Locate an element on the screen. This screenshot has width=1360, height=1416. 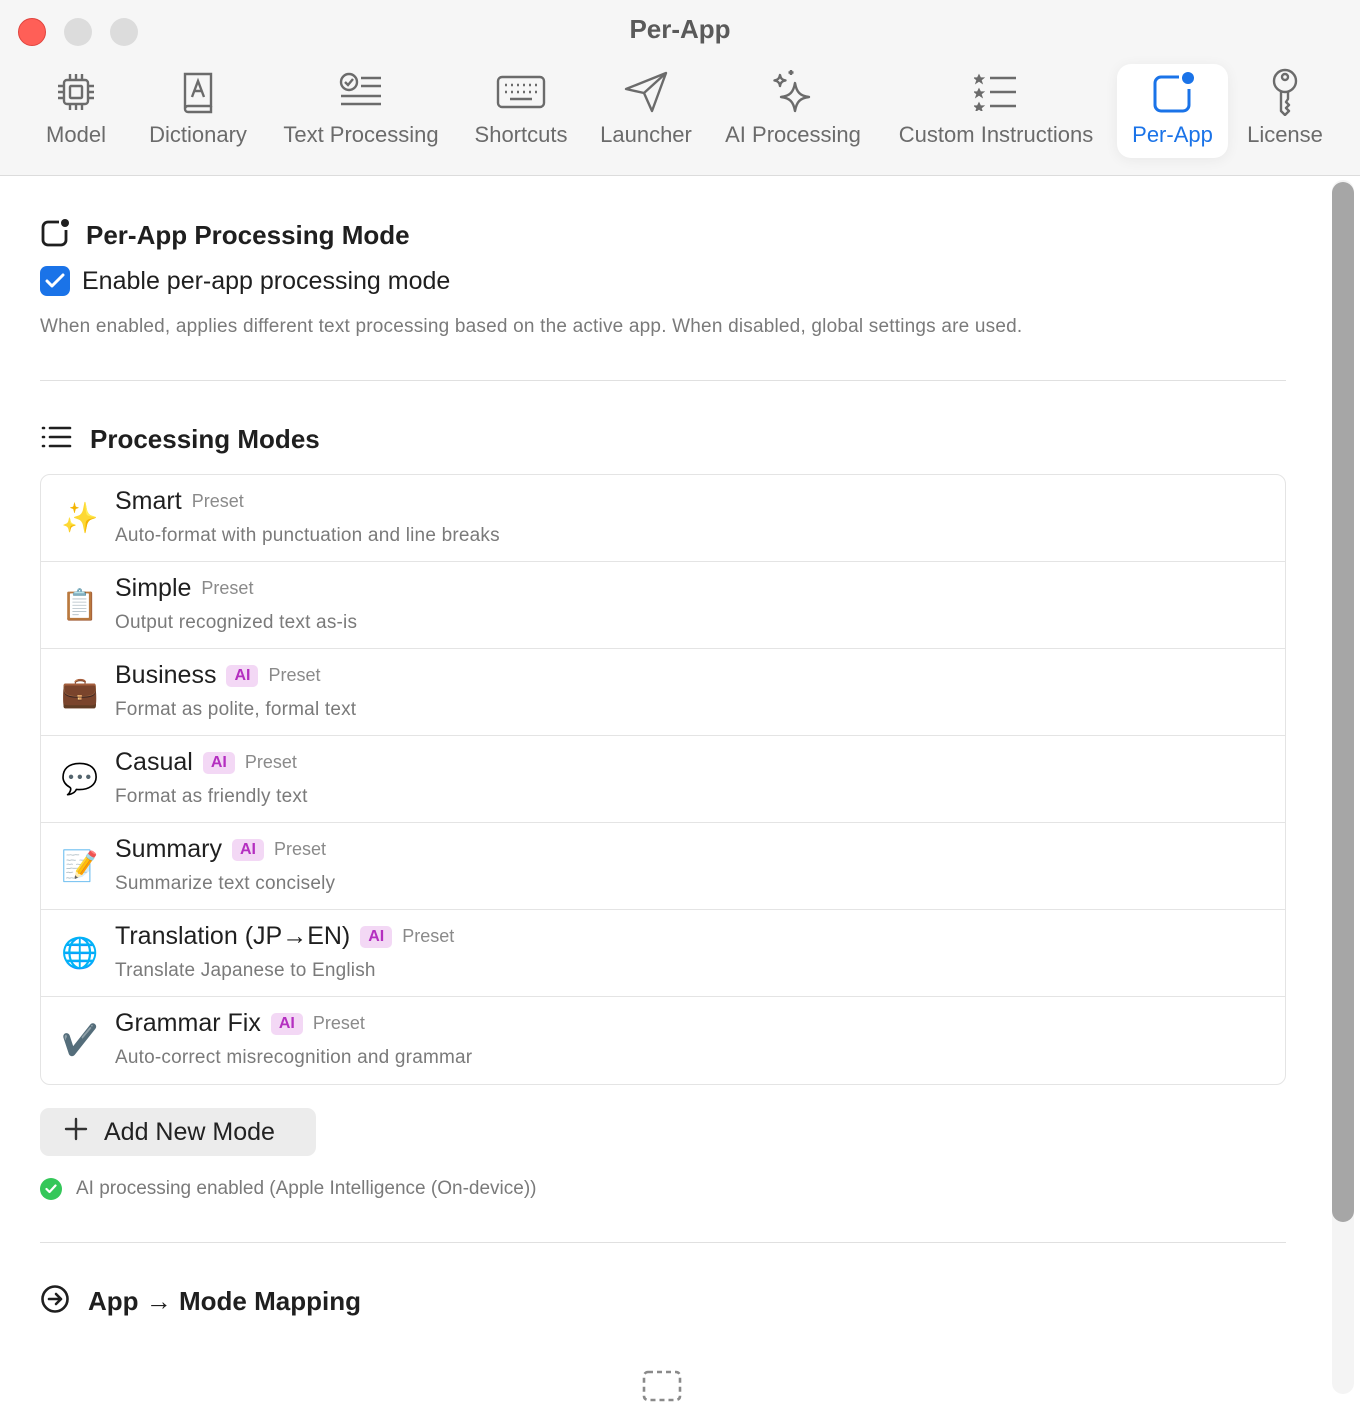
tab-label: Model is located at coordinates (76, 134).